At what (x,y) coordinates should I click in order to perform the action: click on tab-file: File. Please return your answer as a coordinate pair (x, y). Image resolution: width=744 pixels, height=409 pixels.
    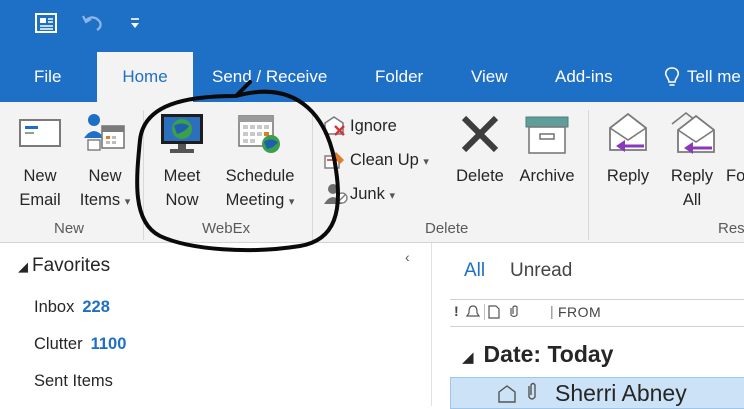
    Looking at the image, I should click on (47, 77).